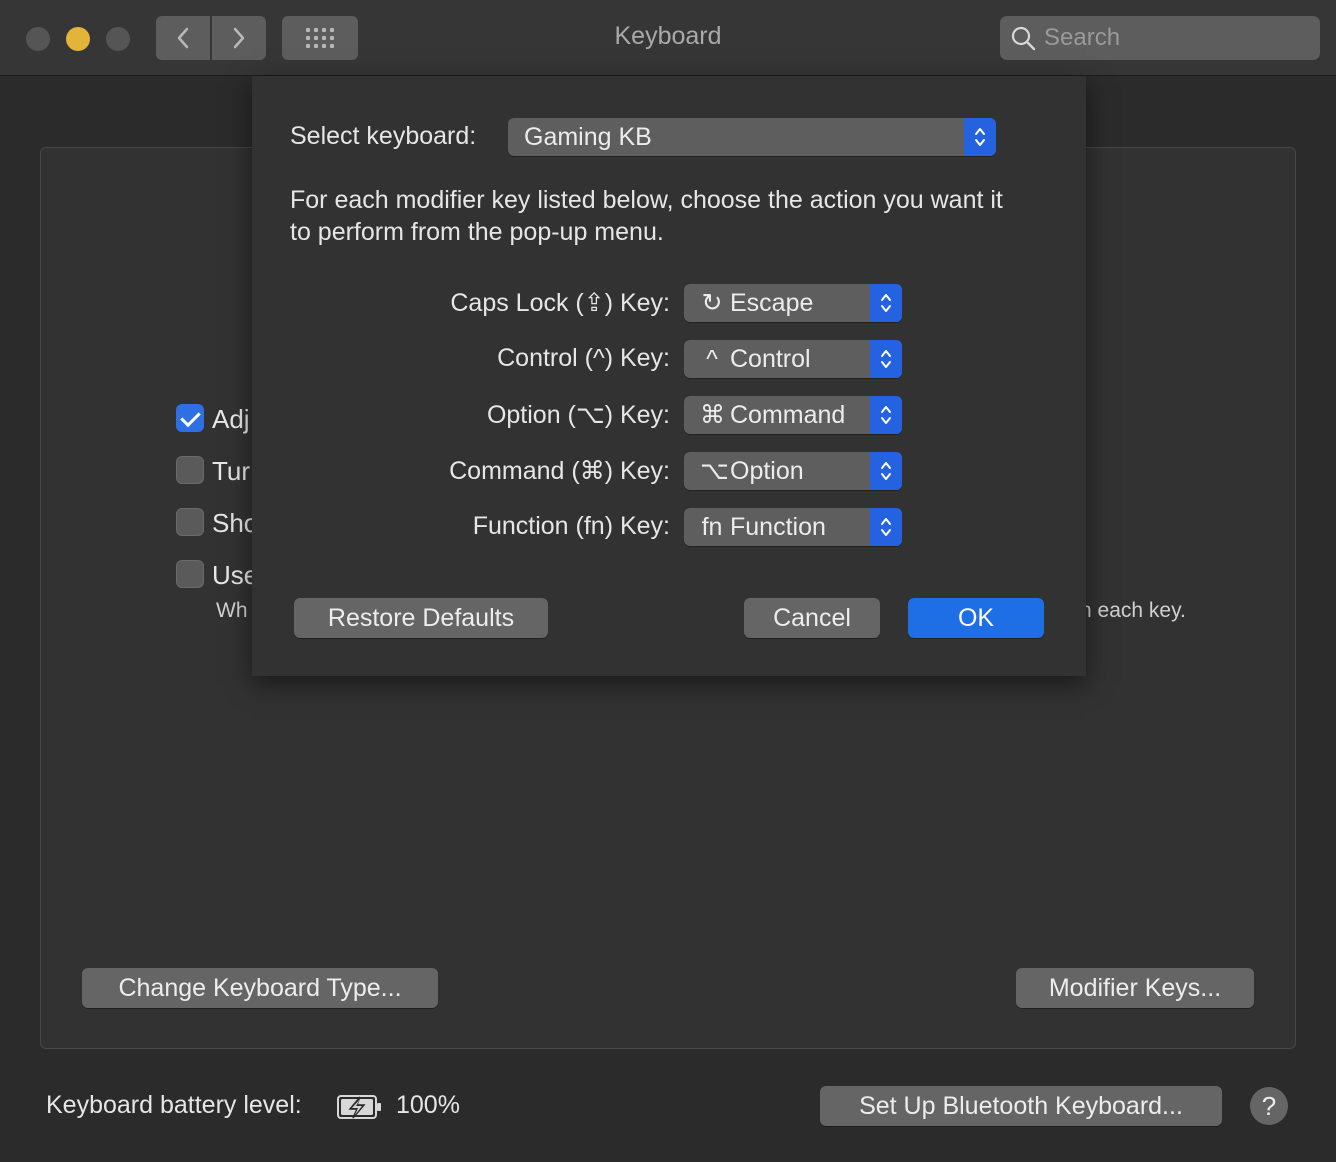  What do you see at coordinates (1133, 610) in the screenshot?
I see `checkbox-use-note-tail: n each key.` at bounding box center [1133, 610].